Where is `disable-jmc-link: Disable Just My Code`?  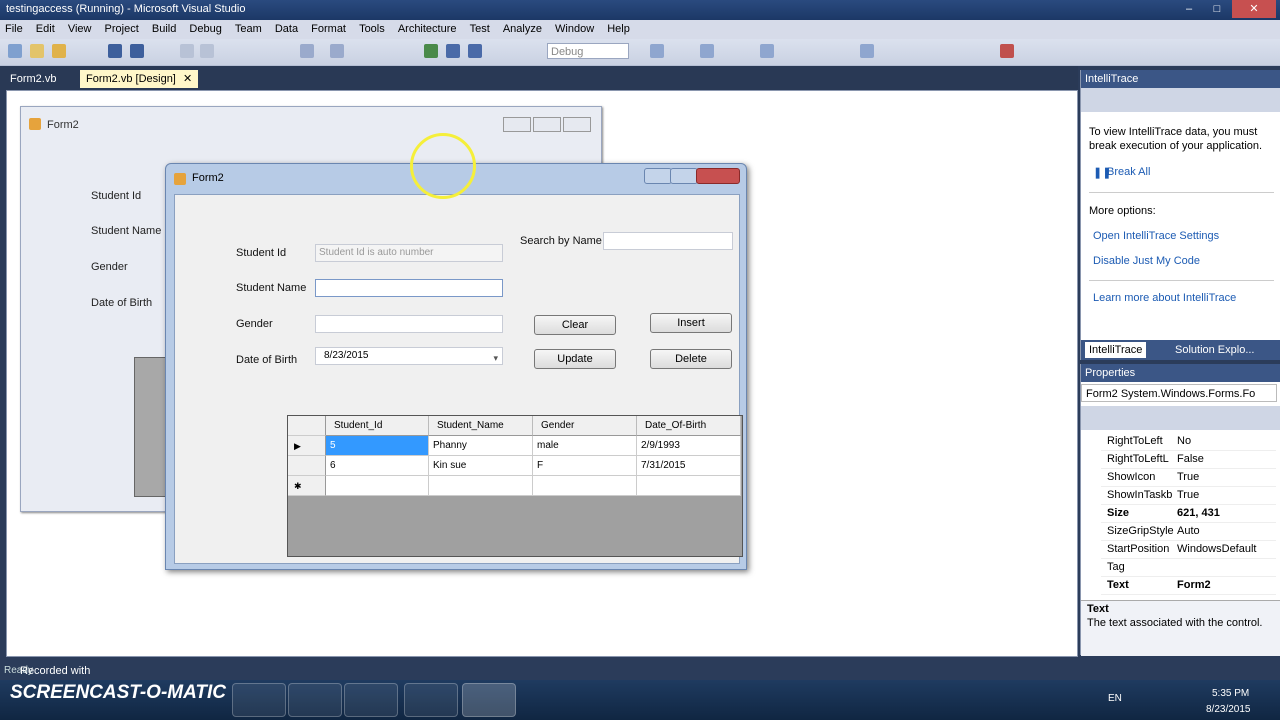
disable-jmc-link: Disable Just My Code is located at coordinates (1146, 261).